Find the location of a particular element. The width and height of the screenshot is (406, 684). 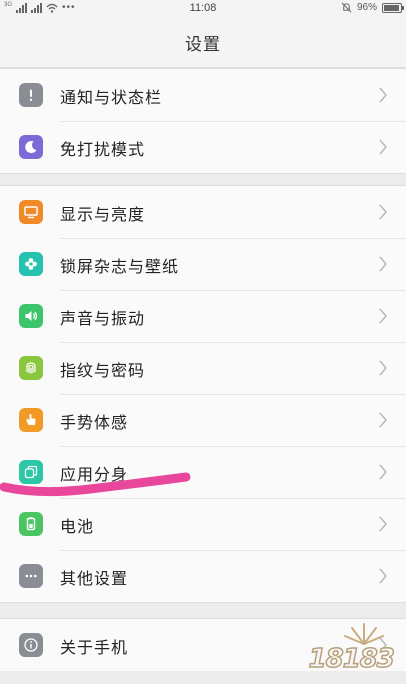

settings-item-label: 指纹与密码 is located at coordinates (103, 370).